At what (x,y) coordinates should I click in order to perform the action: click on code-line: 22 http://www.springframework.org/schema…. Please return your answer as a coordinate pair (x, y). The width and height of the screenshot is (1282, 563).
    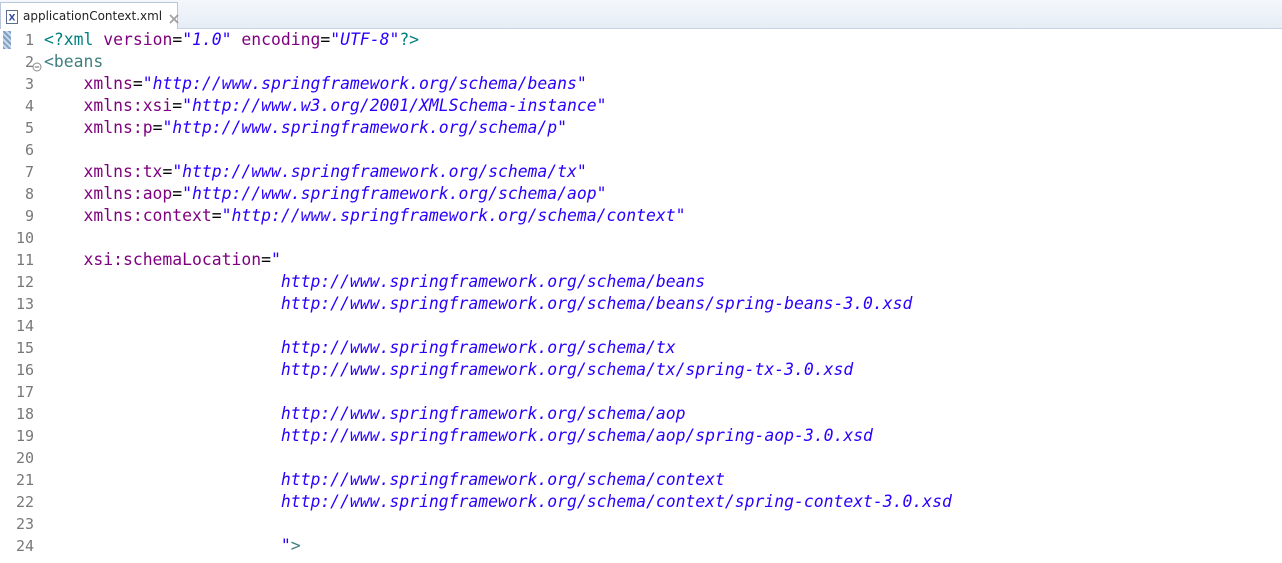
    Looking at the image, I should click on (641, 502).